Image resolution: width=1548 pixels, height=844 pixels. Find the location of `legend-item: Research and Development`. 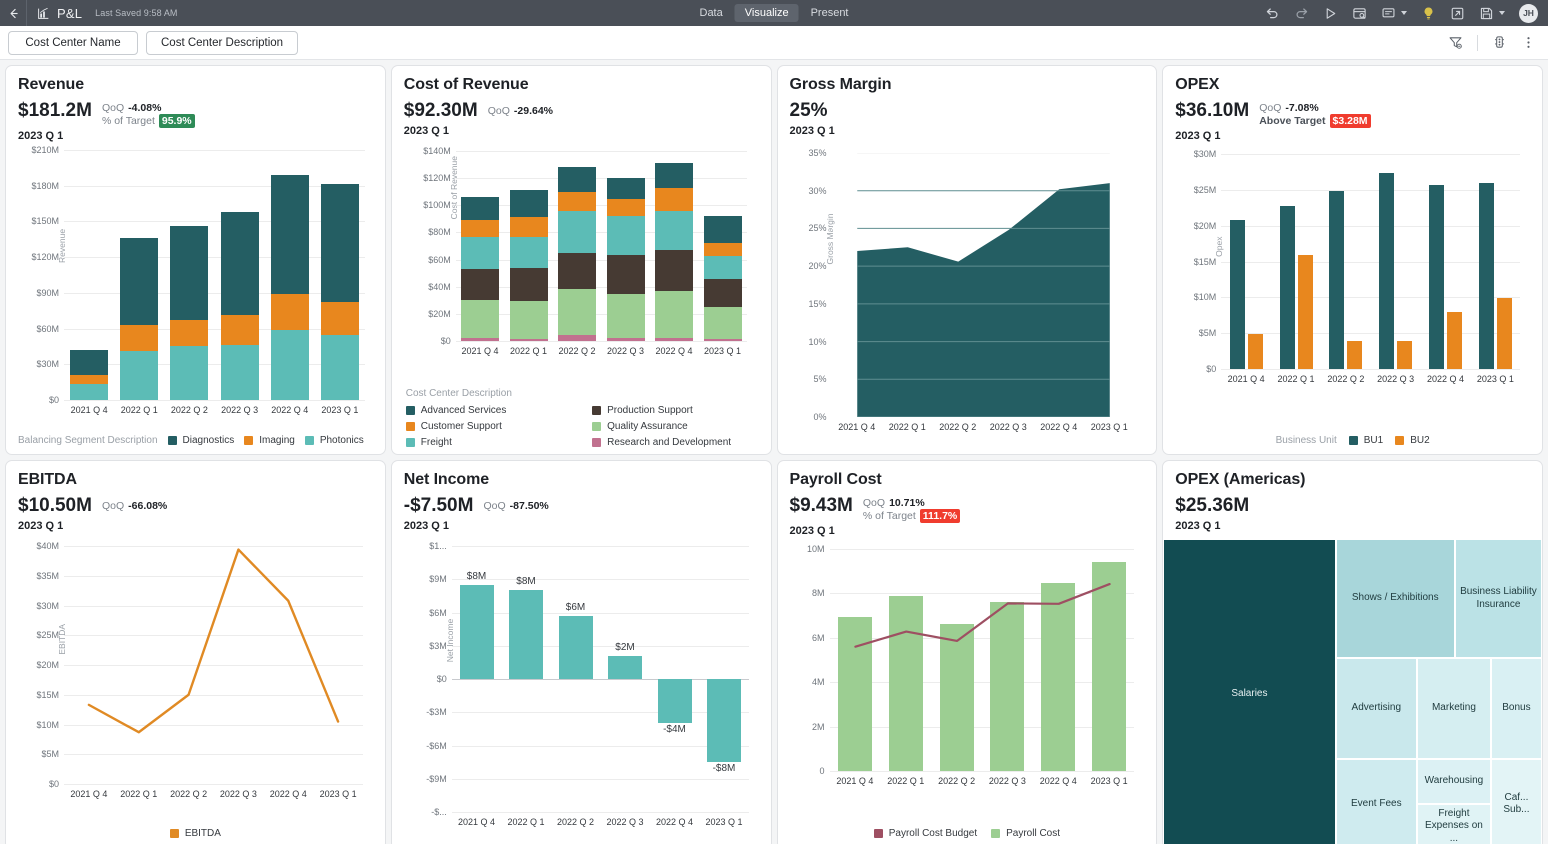

legend-item: Research and Development is located at coordinates (676, 442).